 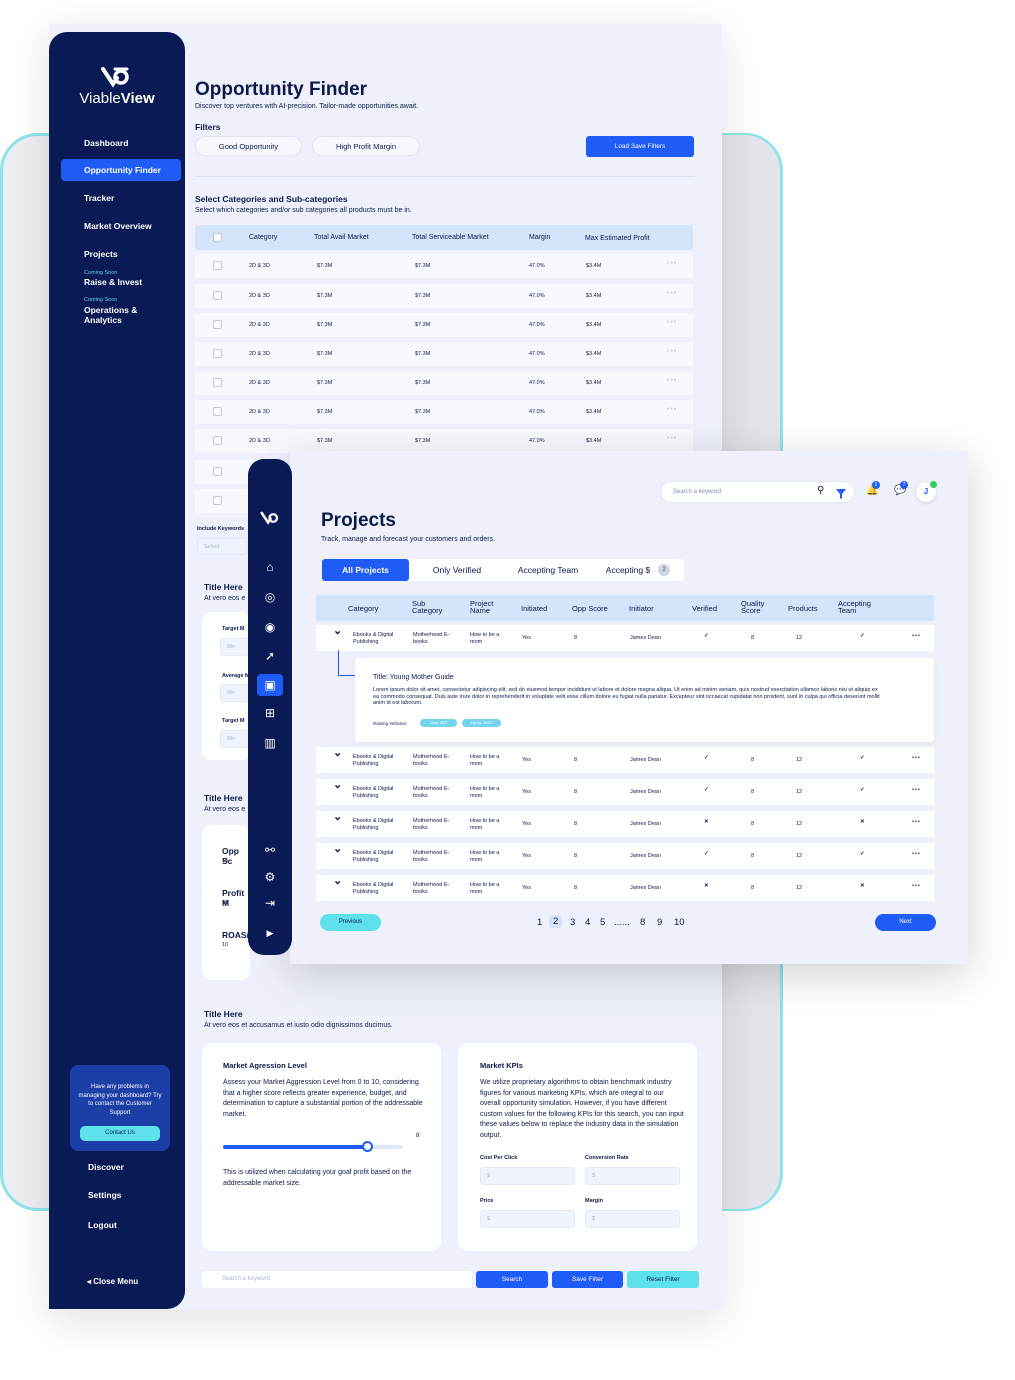 I want to click on sidebar-item-discover: Discover, so click(x=106, y=1167).